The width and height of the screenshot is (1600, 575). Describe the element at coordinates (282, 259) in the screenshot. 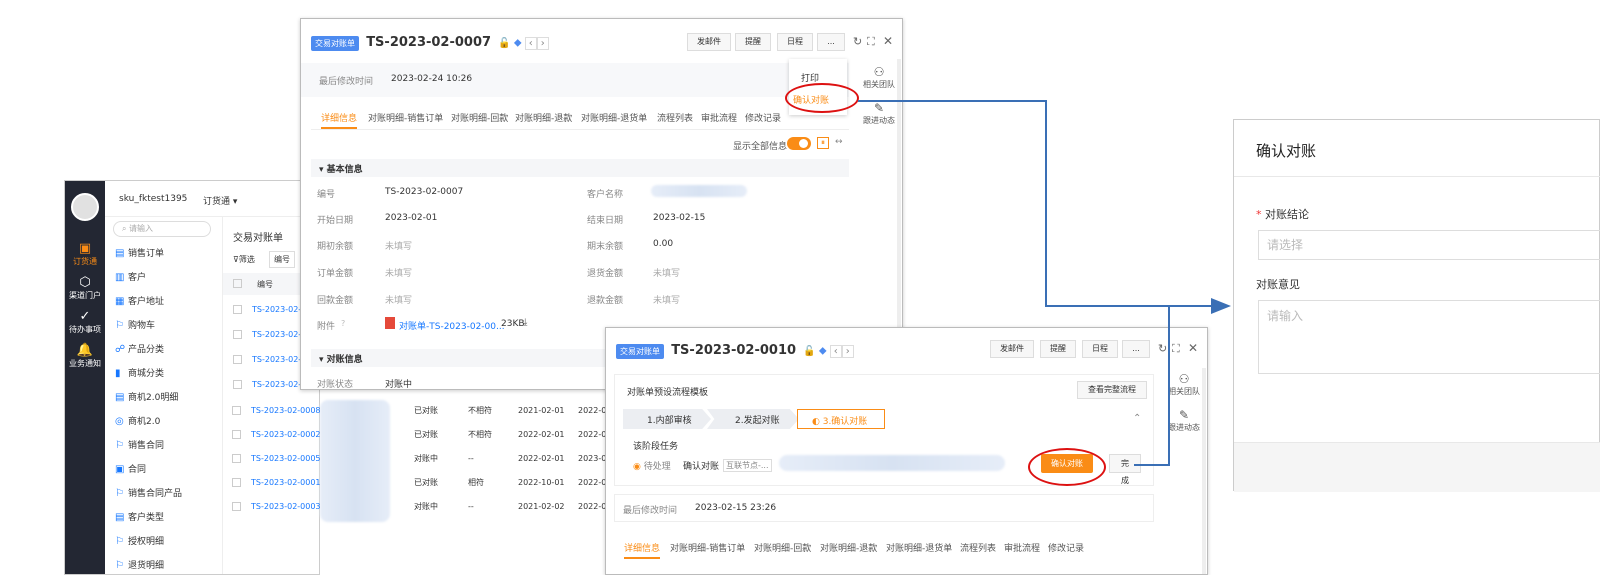

I see `field-select: 编号` at that location.